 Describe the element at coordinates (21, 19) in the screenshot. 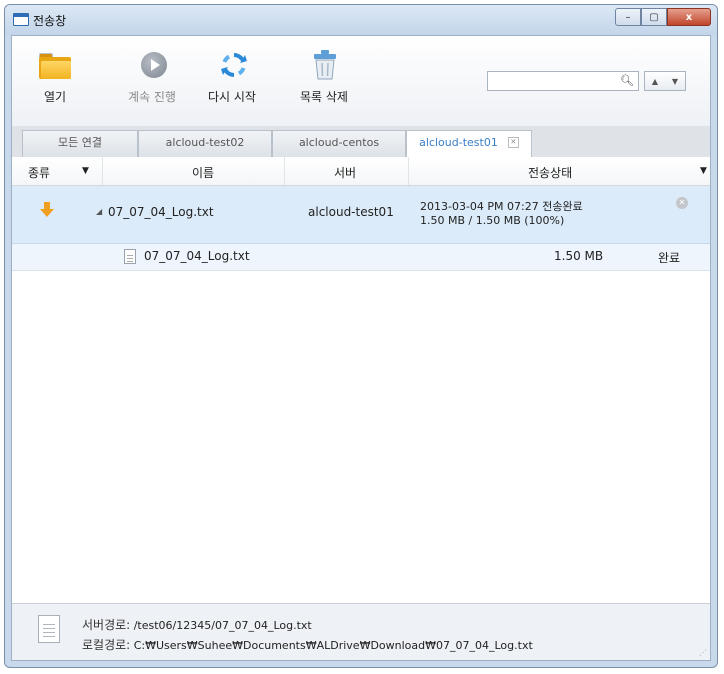

I see `window-app-icon` at that location.